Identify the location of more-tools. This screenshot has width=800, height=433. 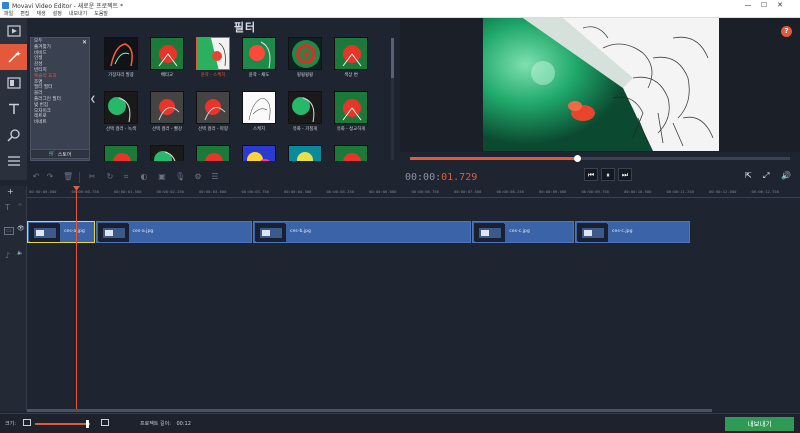
(13, 161).